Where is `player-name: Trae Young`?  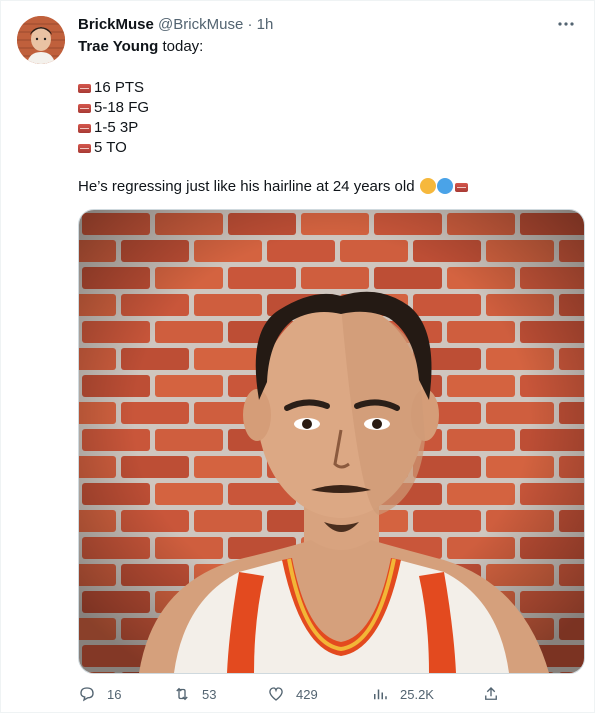
player-name: Trae Young is located at coordinates (118, 46).